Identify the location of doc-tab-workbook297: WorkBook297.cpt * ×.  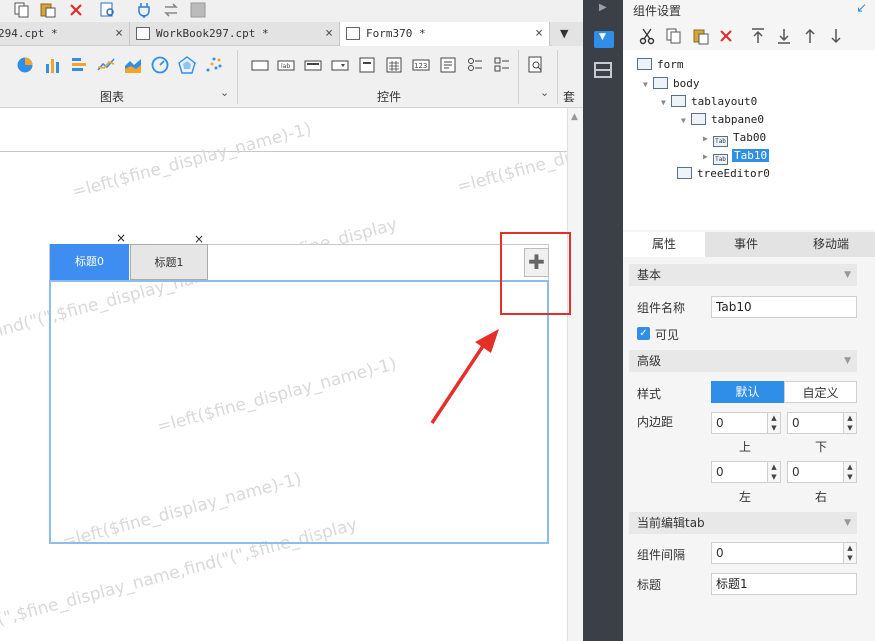
(235, 34).